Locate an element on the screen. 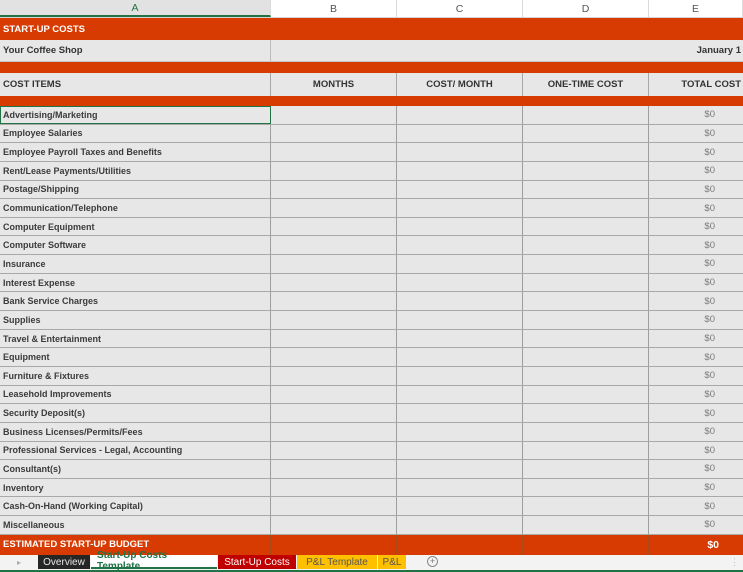 The height and width of the screenshot is (572, 743). budget-months-cell is located at coordinates (334, 544).